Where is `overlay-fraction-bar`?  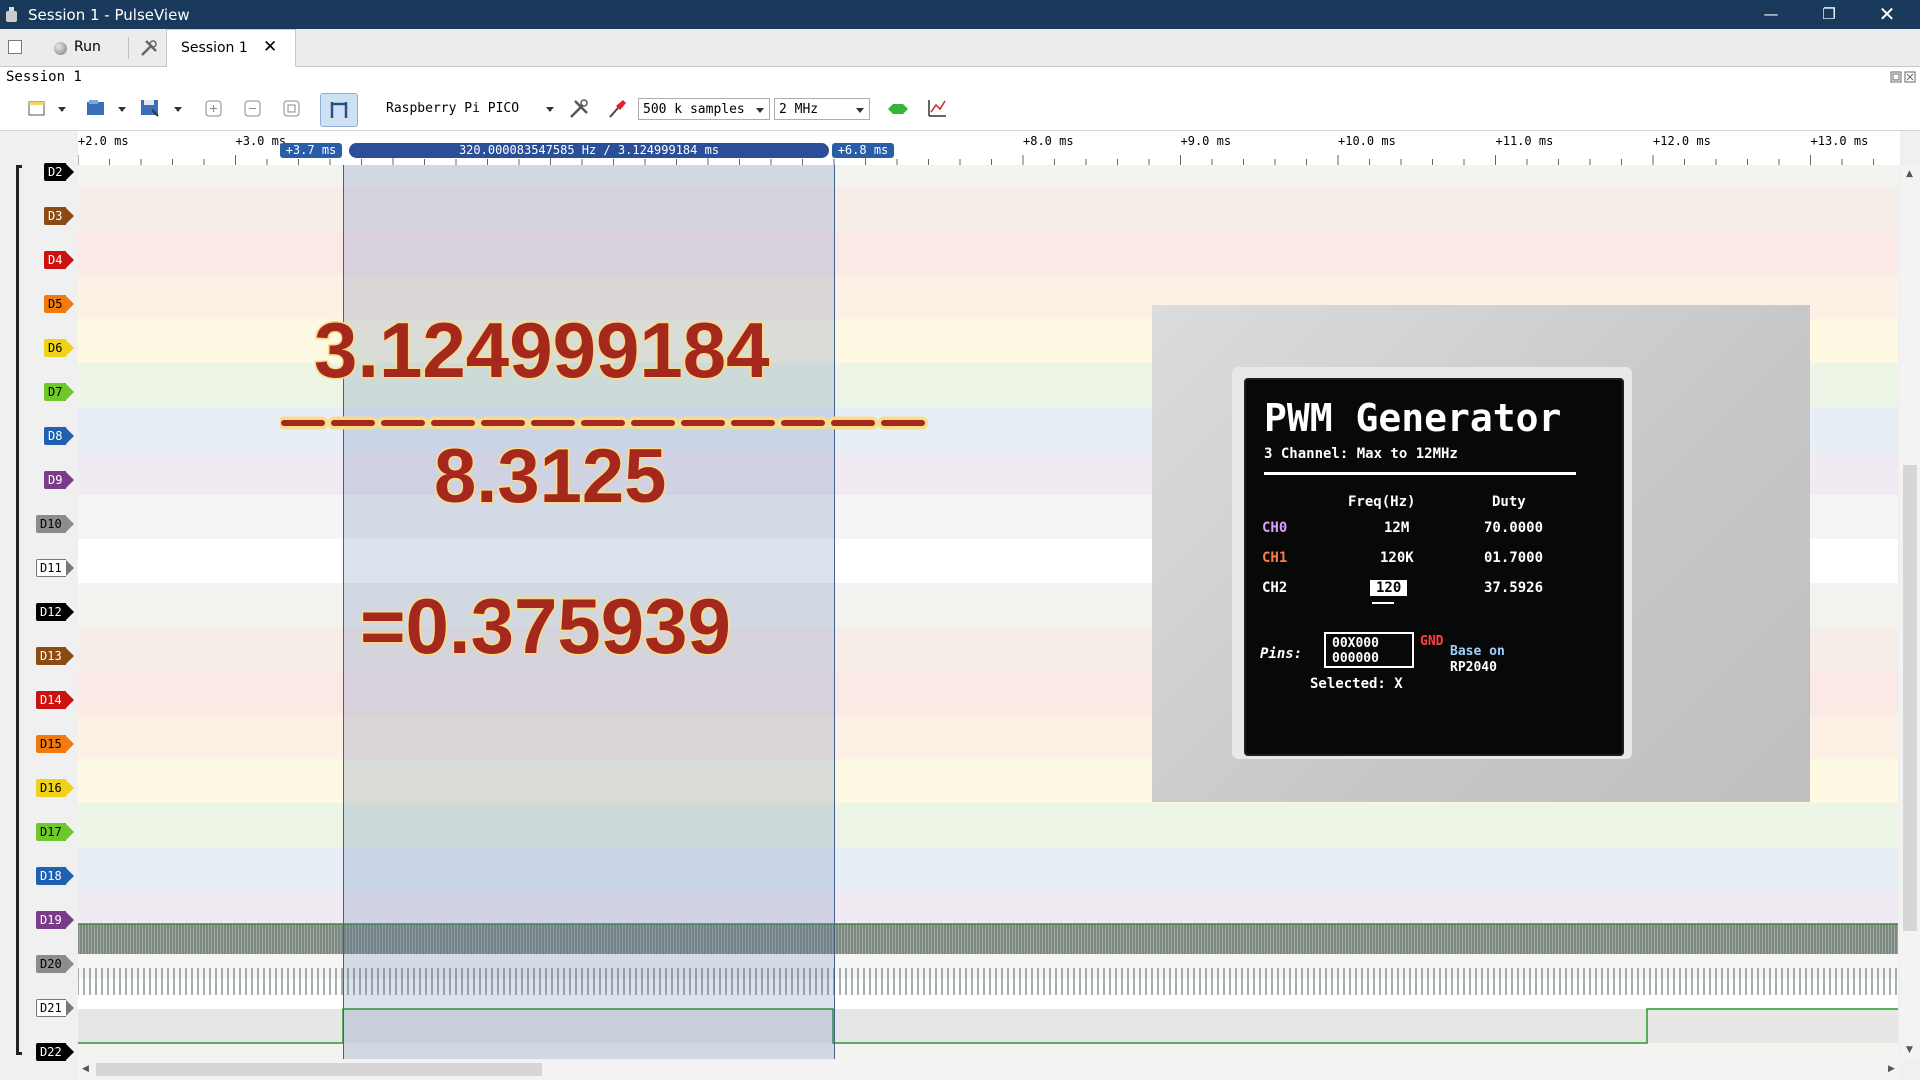
overlay-fraction-bar is located at coordinates (608, 423).